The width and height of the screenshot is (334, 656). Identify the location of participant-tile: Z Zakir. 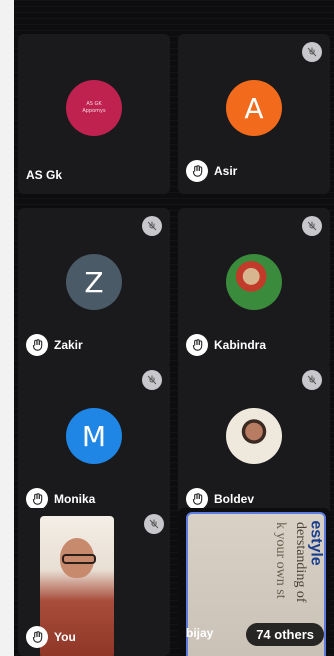
(94, 288).